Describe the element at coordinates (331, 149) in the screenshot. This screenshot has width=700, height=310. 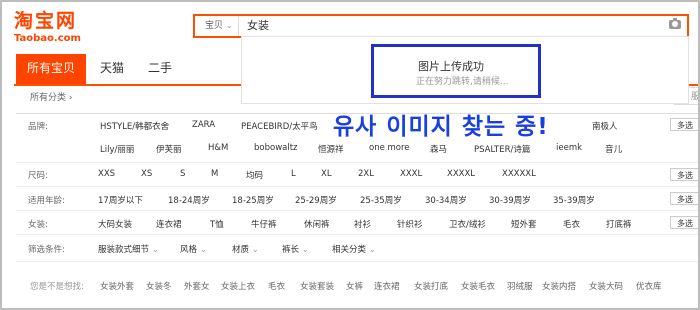
I see `brand-option: 恒源祥` at that location.